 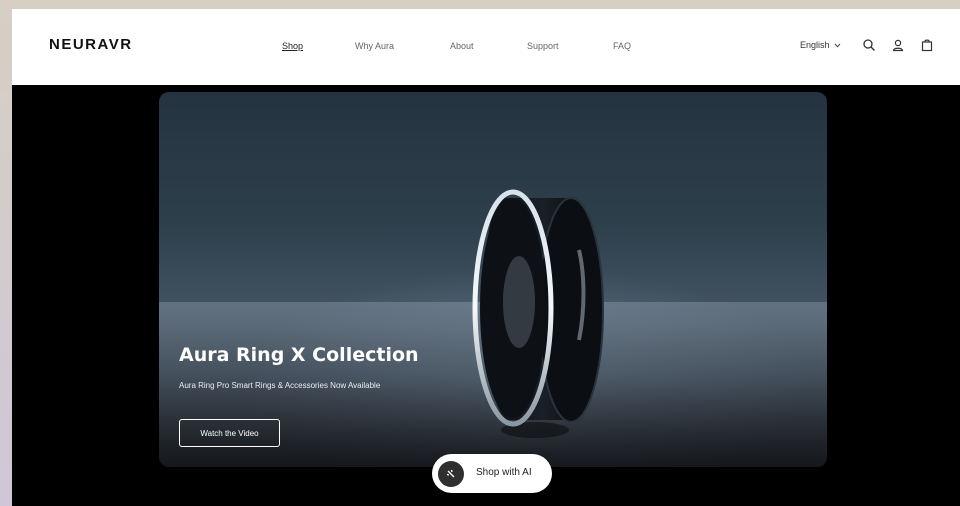 I want to click on window-frame-left, so click(x=6, y=253).